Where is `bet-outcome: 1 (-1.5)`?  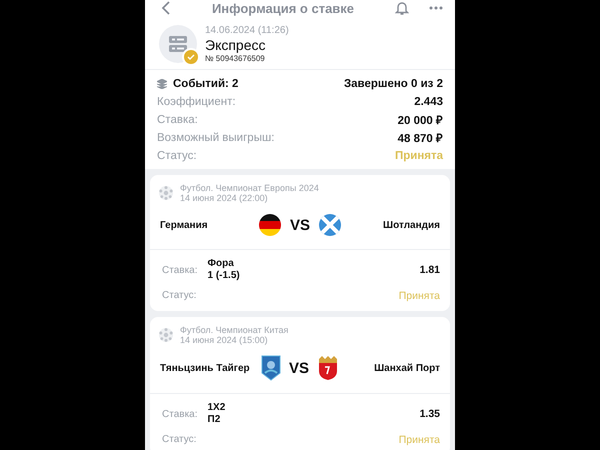 bet-outcome: 1 (-1.5) is located at coordinates (224, 276).